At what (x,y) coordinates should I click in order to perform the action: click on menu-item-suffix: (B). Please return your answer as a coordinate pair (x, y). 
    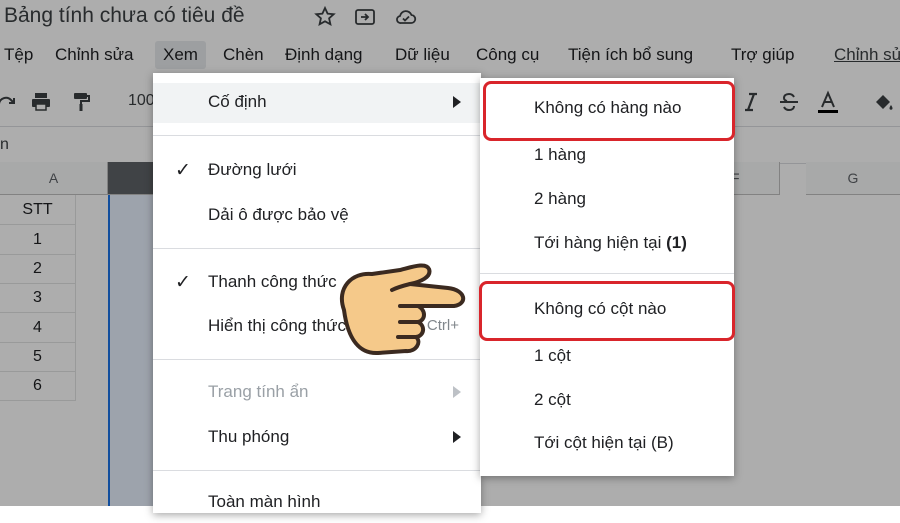
    Looking at the image, I should click on (662, 442).